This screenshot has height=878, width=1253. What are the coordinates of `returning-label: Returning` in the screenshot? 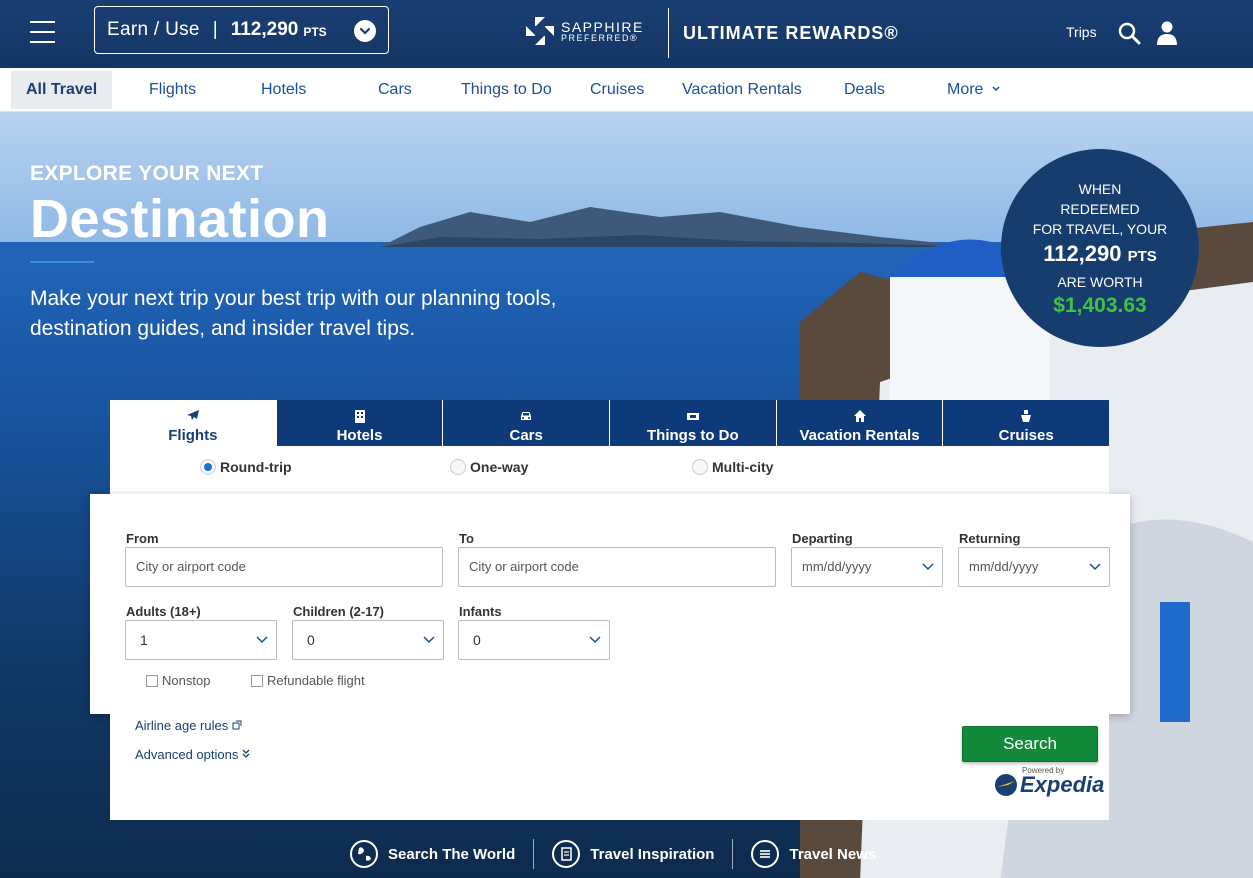 It's located at (990, 538).